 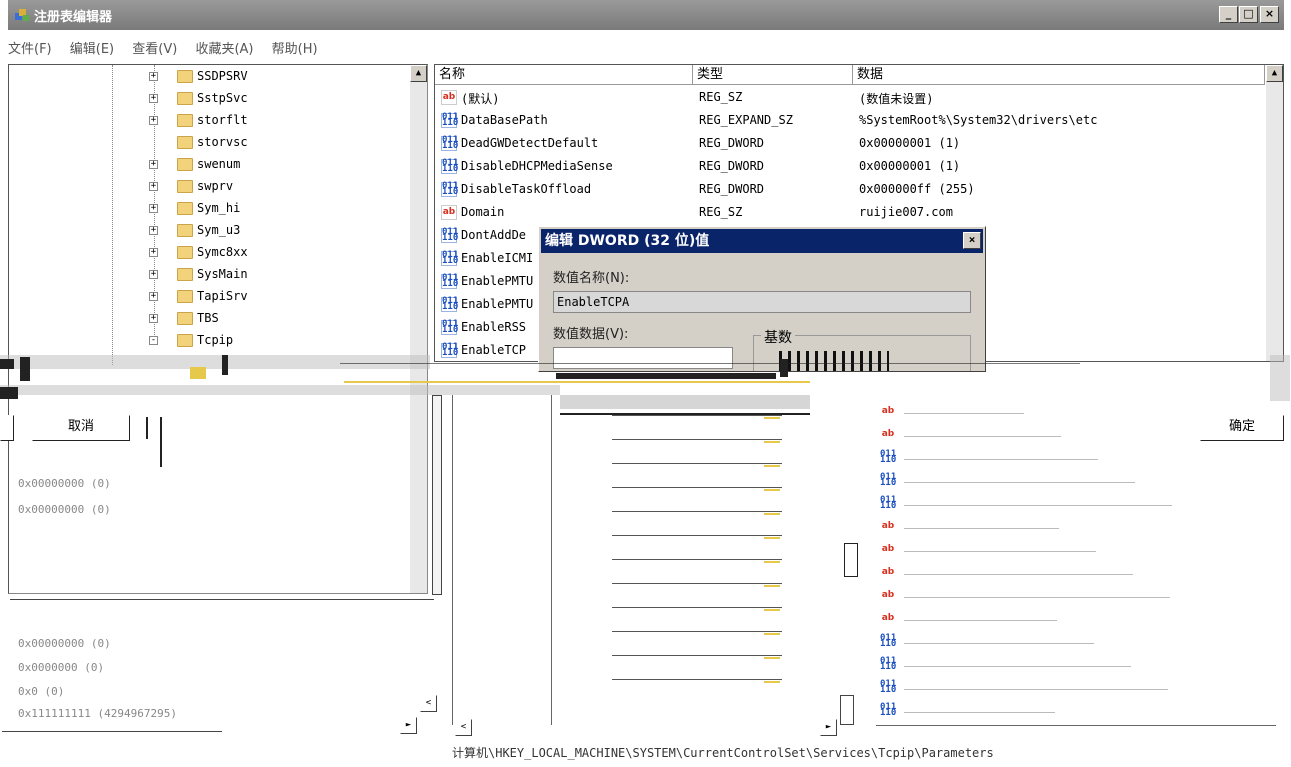 What do you see at coordinates (494, 327) in the screenshot?
I see `value-name: EnableRSS` at bounding box center [494, 327].